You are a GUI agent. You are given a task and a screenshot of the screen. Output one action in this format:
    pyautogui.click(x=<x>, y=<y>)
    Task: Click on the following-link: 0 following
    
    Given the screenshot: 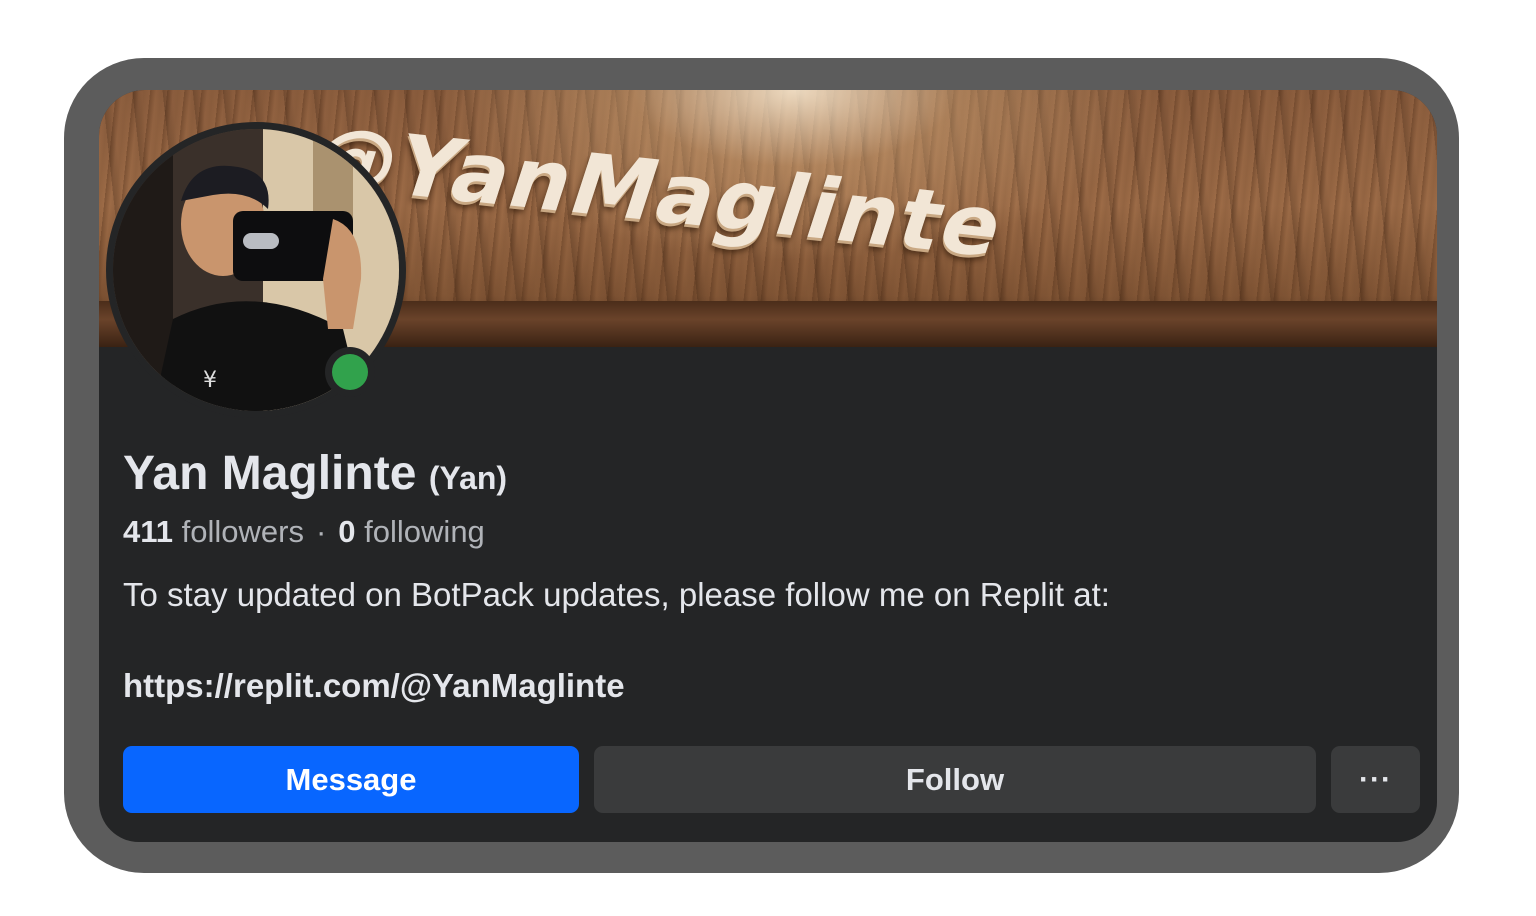 What is the action you would take?
    pyautogui.click(x=411, y=531)
    